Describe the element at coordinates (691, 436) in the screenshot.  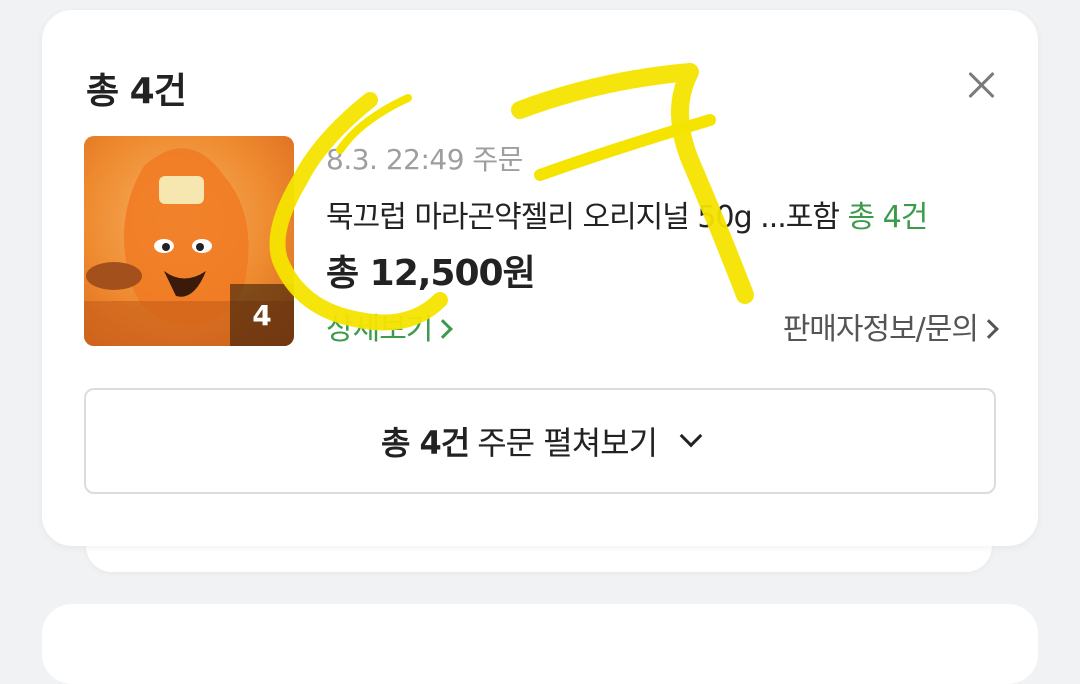
I see `chevron-down-icon` at that location.